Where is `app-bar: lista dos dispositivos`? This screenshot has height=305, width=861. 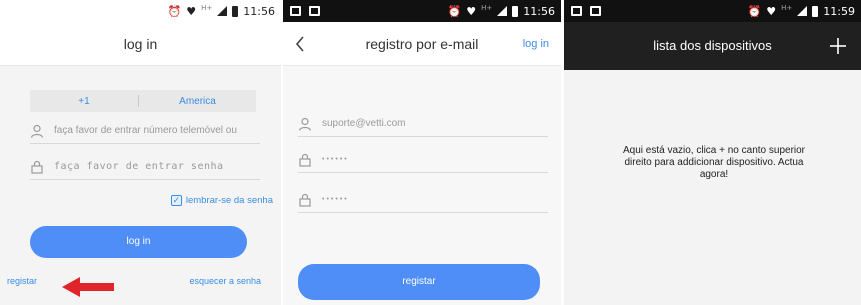 app-bar: lista dos dispositivos is located at coordinates (712, 46).